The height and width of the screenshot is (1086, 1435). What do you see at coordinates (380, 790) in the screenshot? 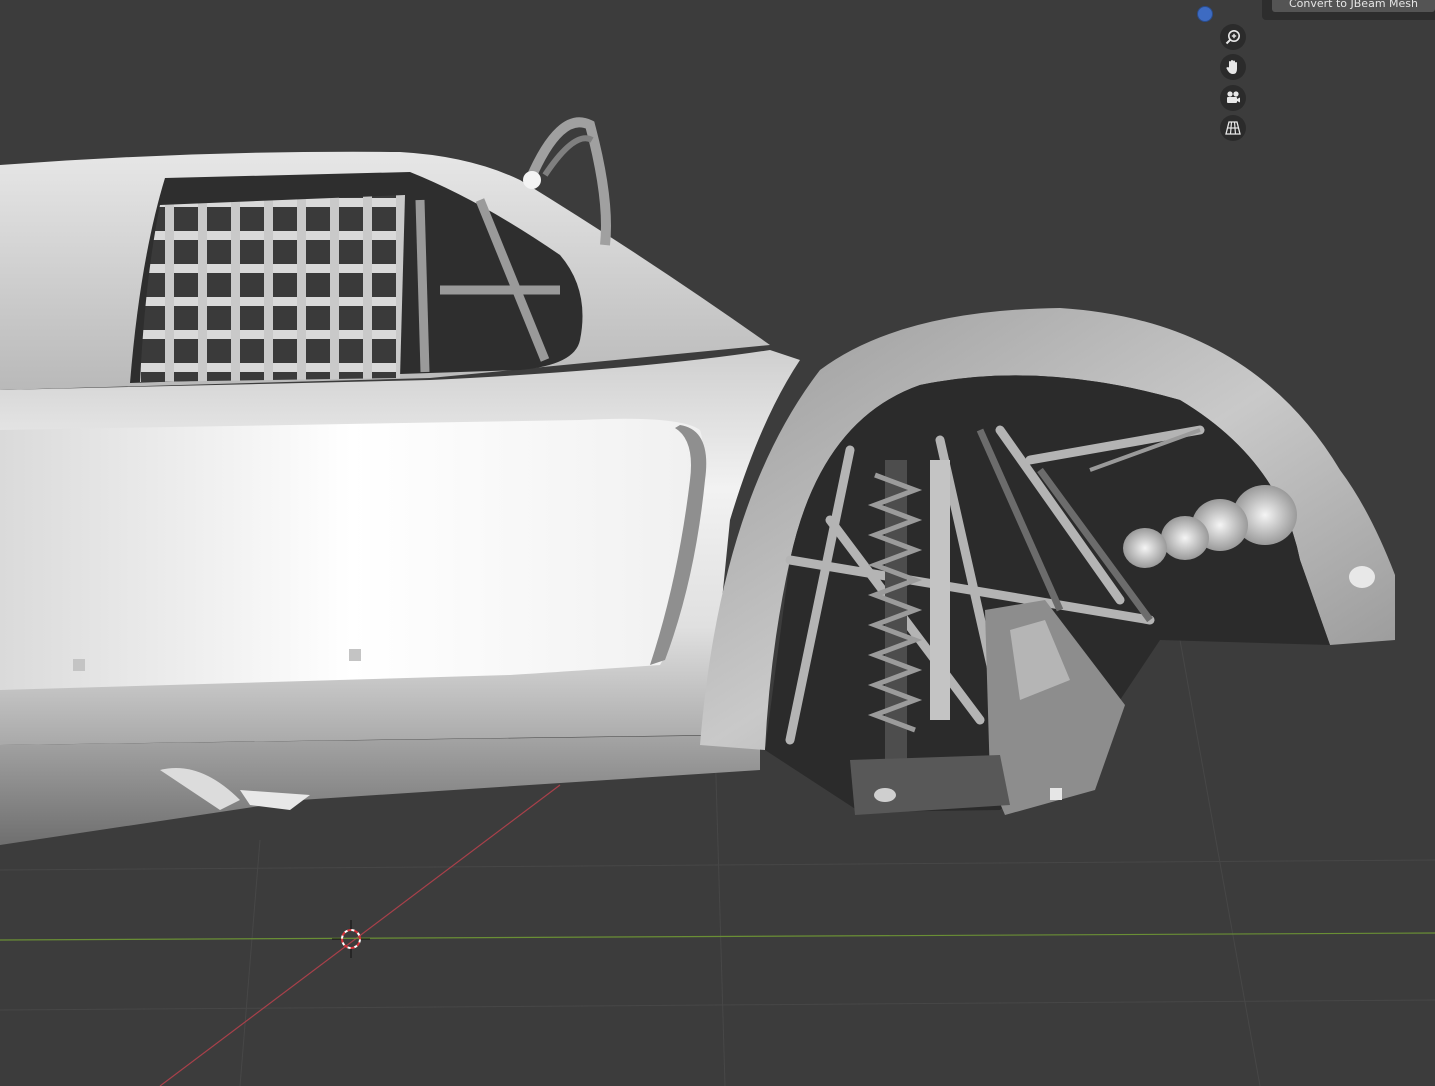
I see `rocker-panel` at bounding box center [380, 790].